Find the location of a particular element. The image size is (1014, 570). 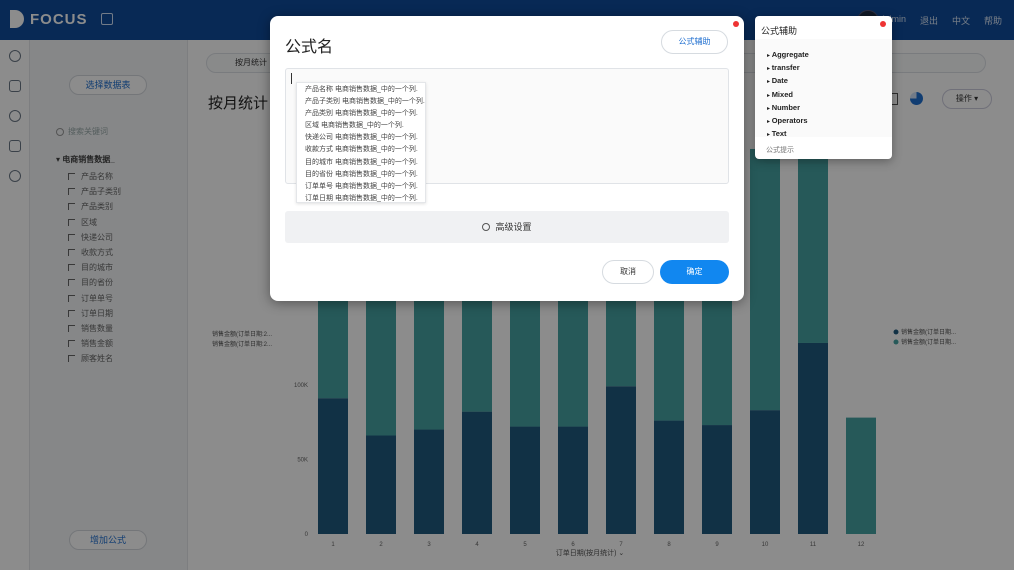

suggestion-item: 快递公司 电商销售数据_中的一个列. is located at coordinates (361, 138).